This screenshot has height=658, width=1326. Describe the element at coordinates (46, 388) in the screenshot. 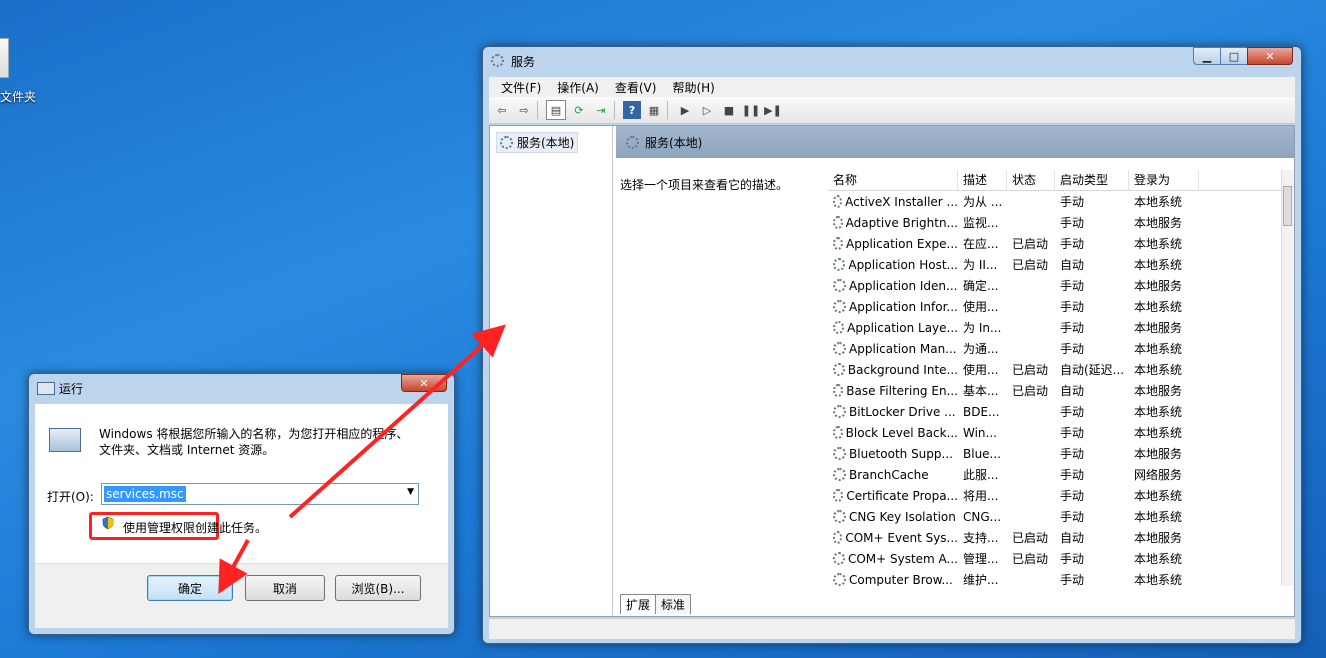

I see `run-app-icon` at that location.